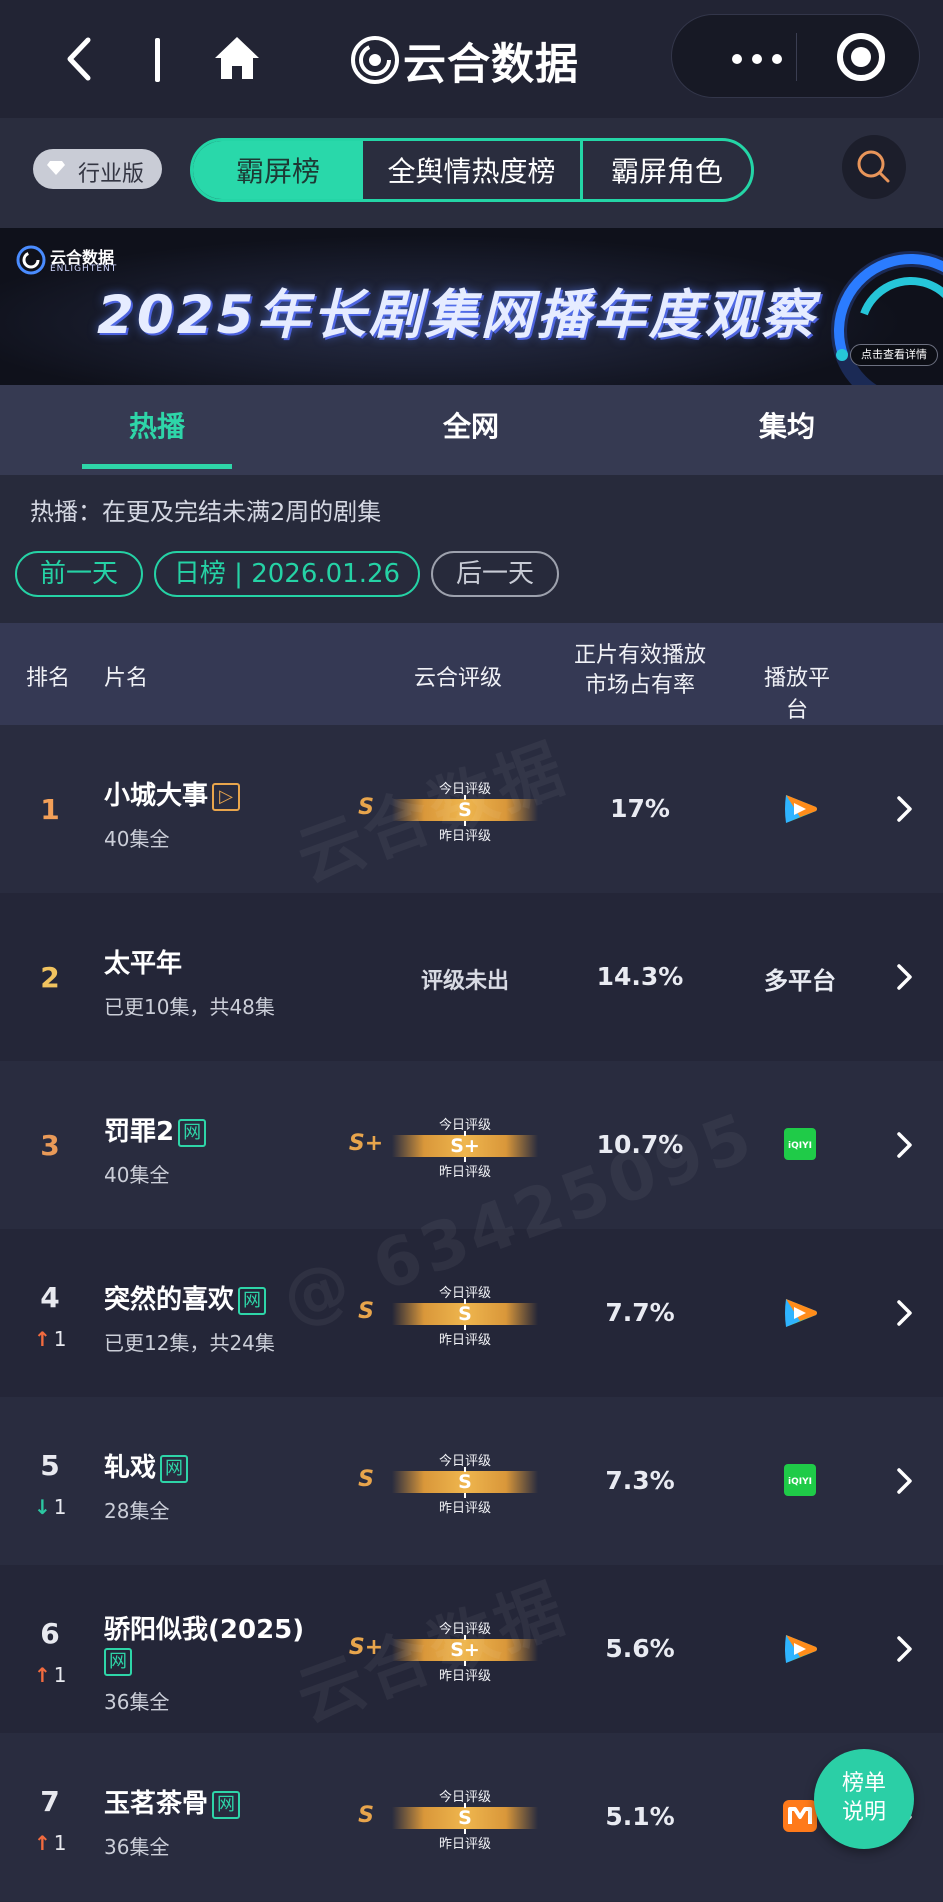 This screenshot has height=1902, width=943. I want to click on drama-title-cell: 太平年, so click(143, 961).